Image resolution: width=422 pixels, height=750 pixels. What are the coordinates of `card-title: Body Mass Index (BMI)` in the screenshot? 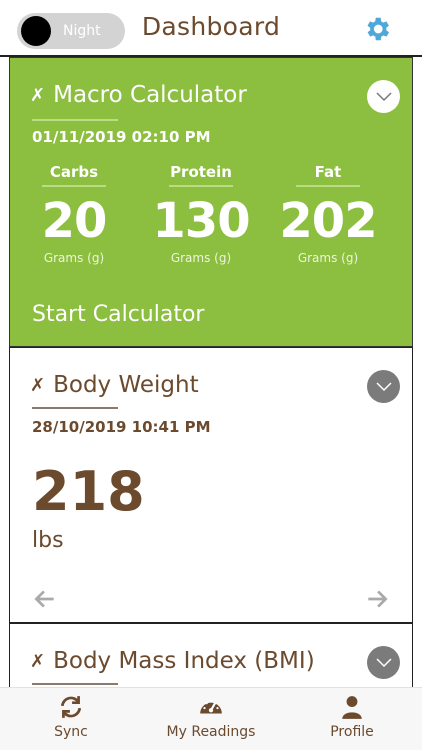 It's located at (184, 661).